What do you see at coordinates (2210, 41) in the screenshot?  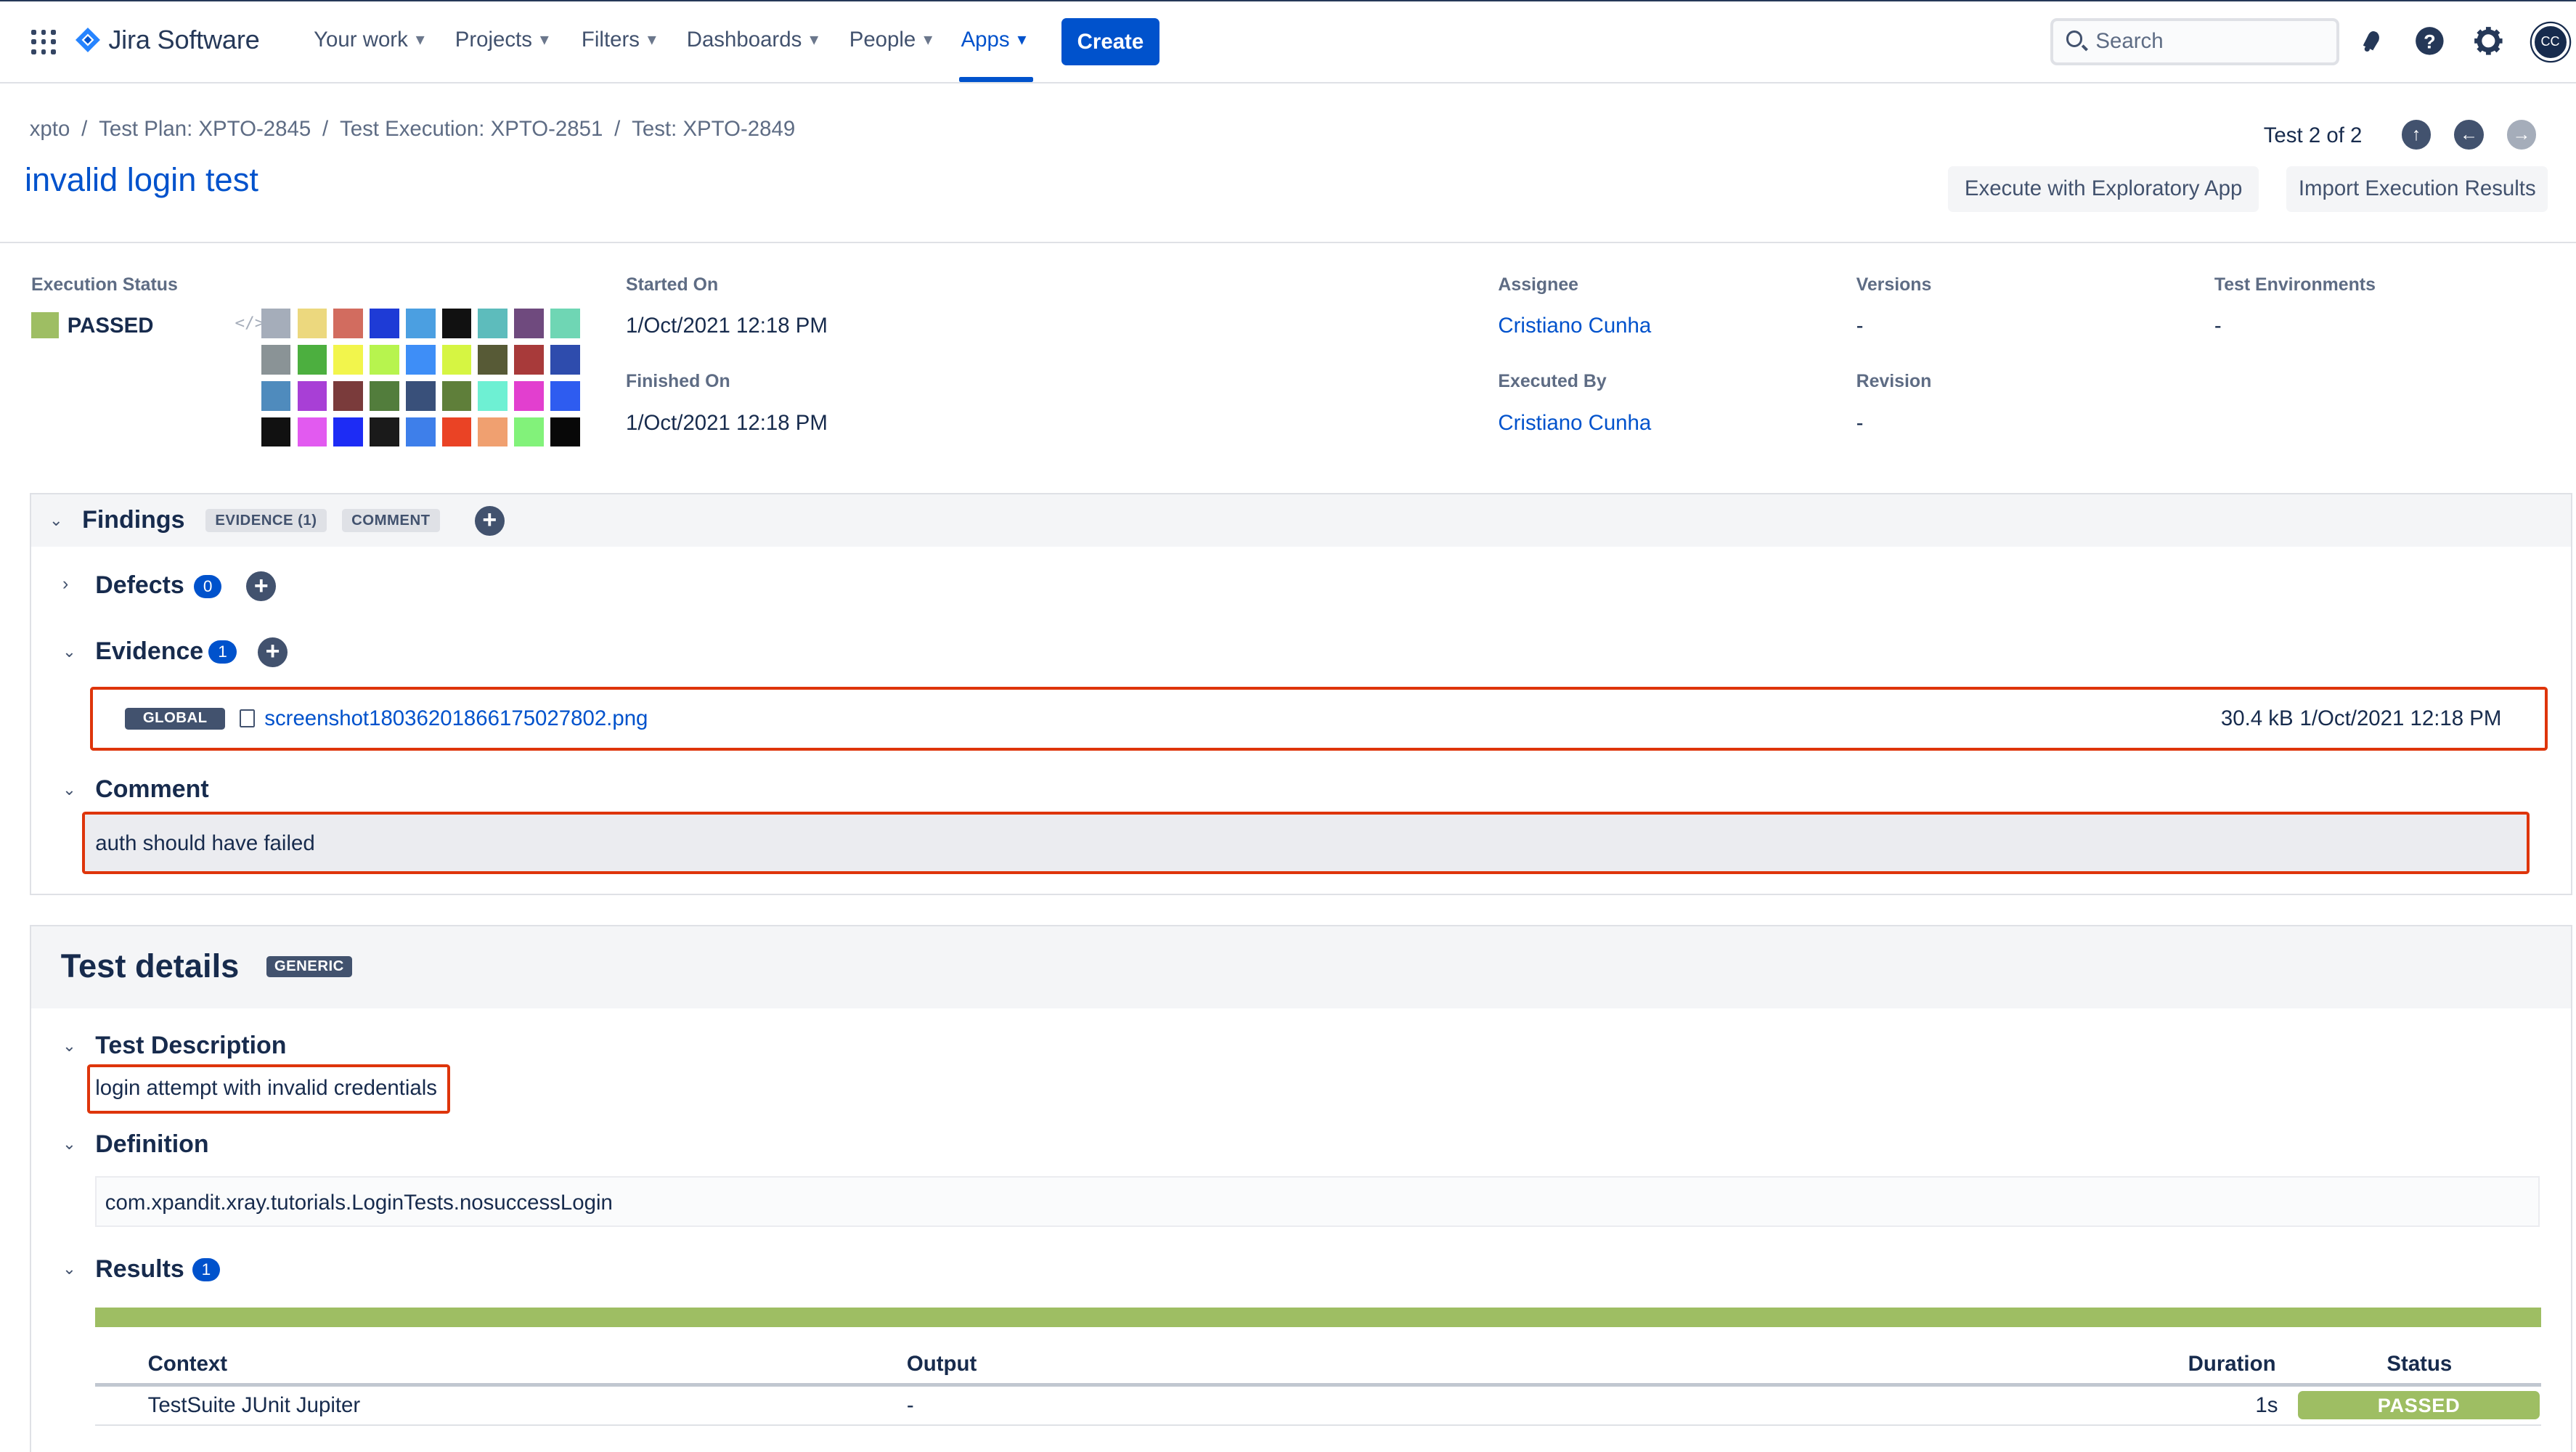 I see `search-input` at bounding box center [2210, 41].